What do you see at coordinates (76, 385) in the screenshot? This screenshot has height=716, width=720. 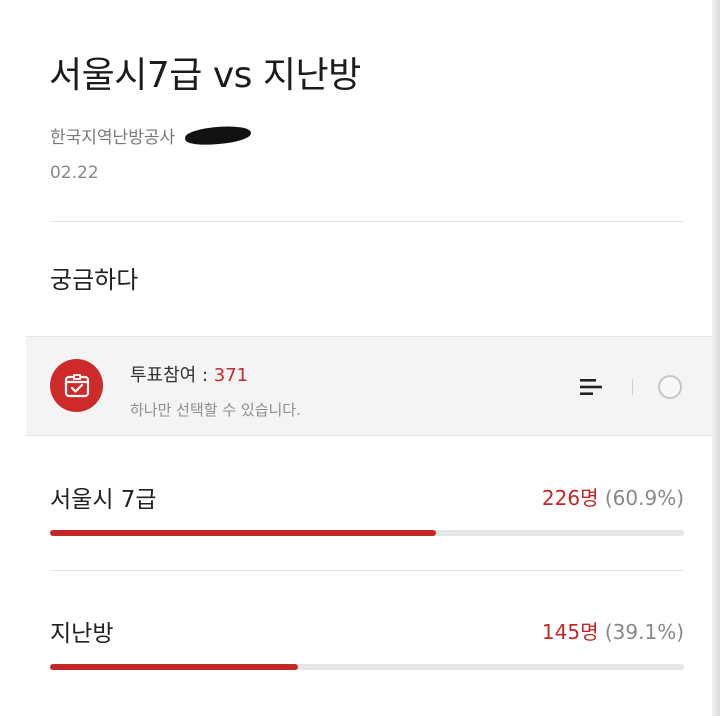 I see `ballot-box-icon` at bounding box center [76, 385].